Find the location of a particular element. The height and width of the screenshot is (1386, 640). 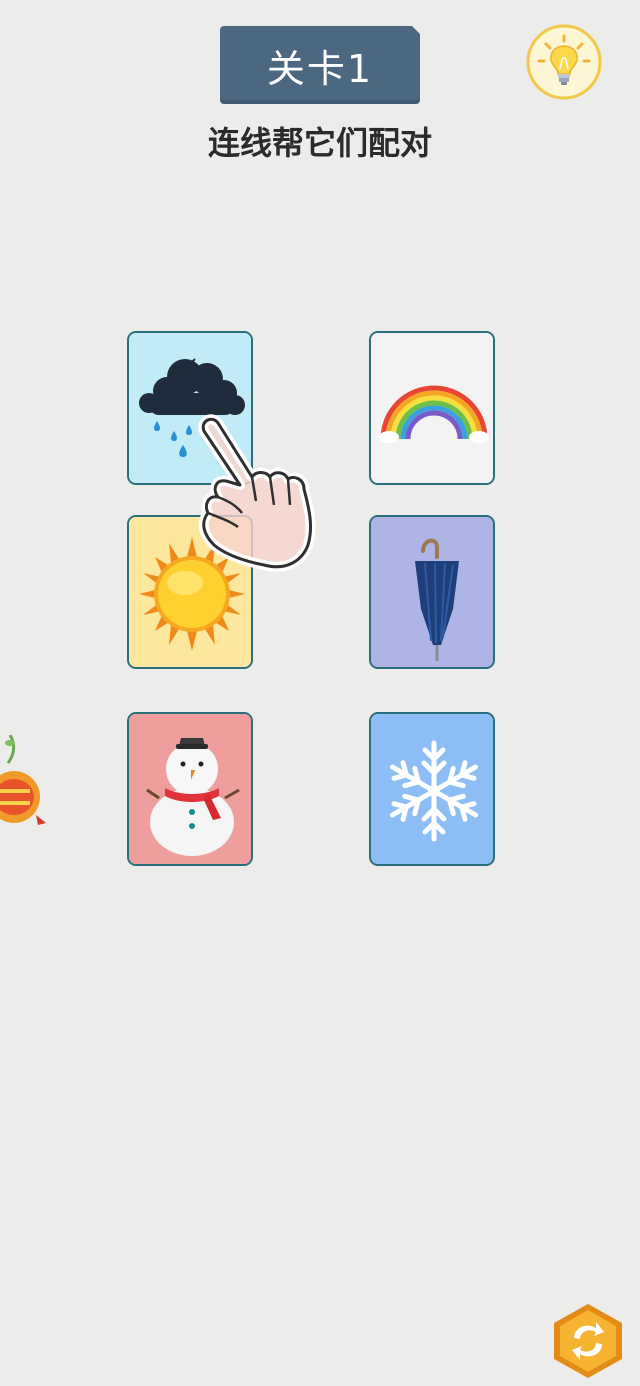

card-umbrella is located at coordinates (432, 592).